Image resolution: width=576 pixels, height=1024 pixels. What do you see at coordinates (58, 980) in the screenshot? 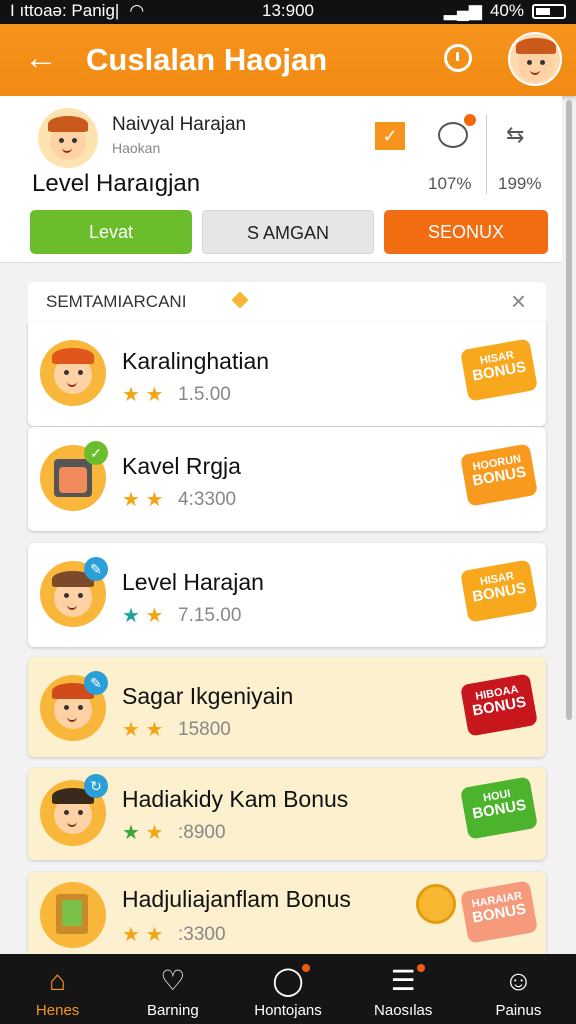
I see `home-icon: ⌂` at bounding box center [58, 980].